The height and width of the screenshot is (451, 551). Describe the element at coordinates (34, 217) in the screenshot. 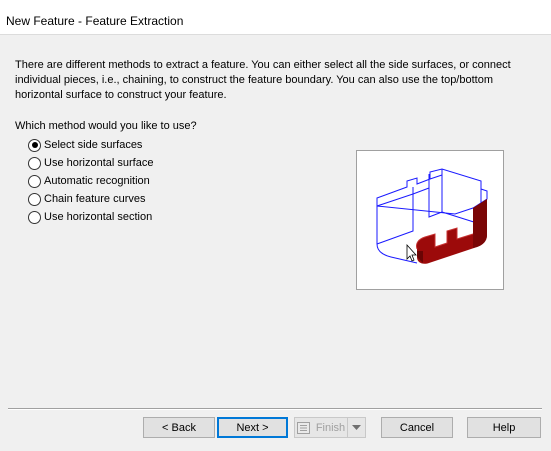

I see `radio-use-horizontal-section` at that location.